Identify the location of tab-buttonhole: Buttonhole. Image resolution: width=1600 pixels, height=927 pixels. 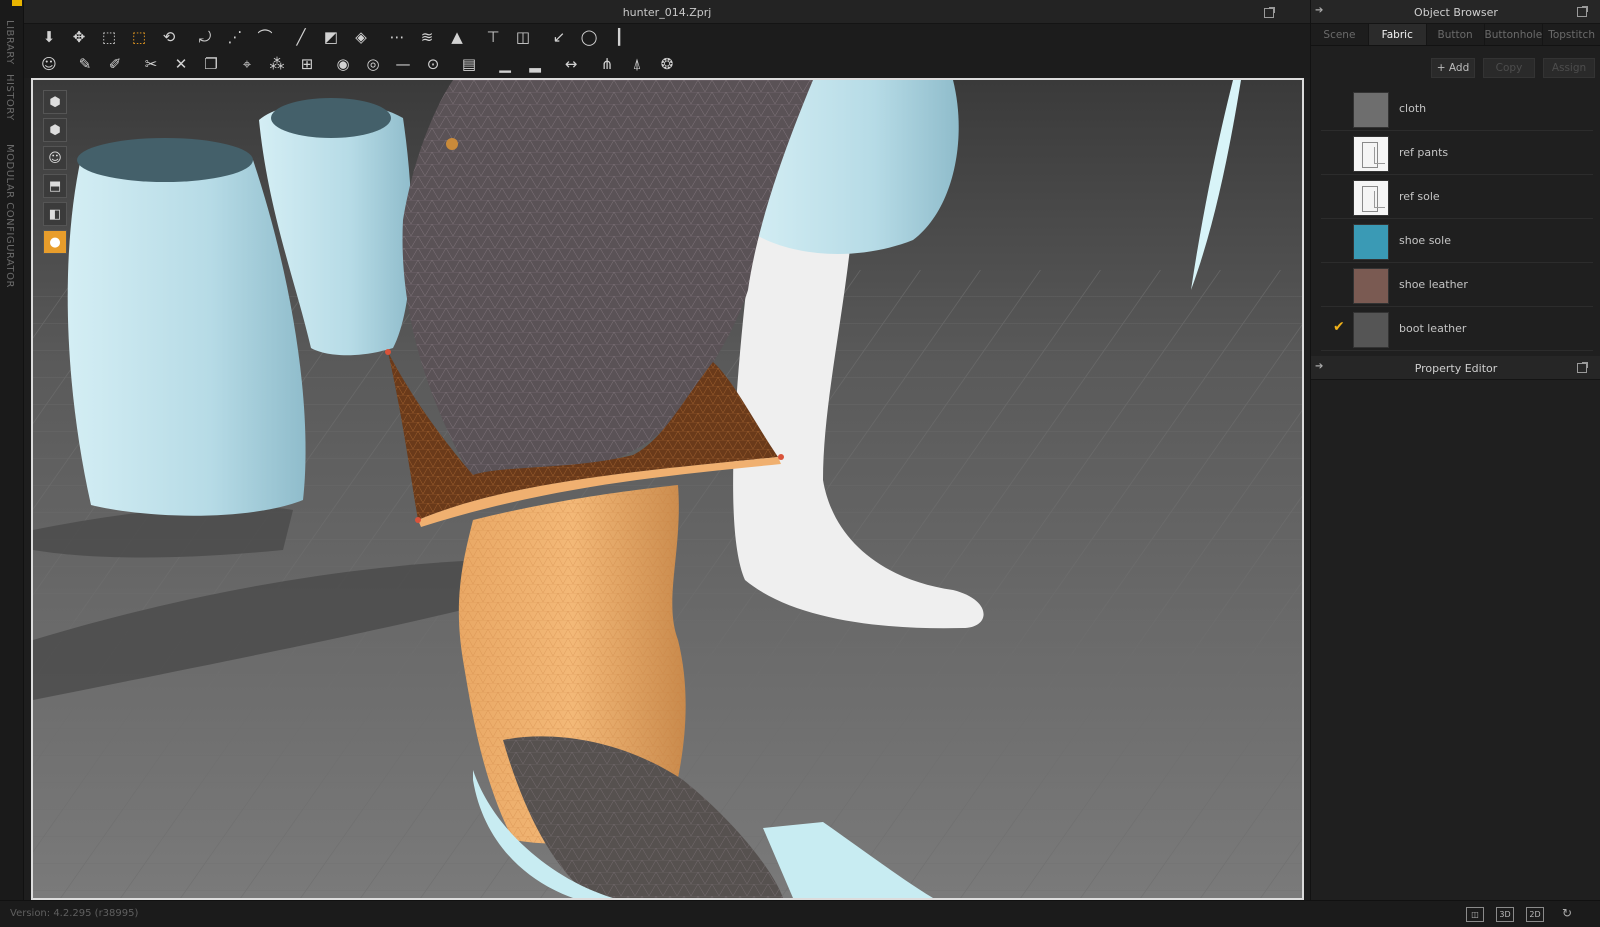
(1514, 34).